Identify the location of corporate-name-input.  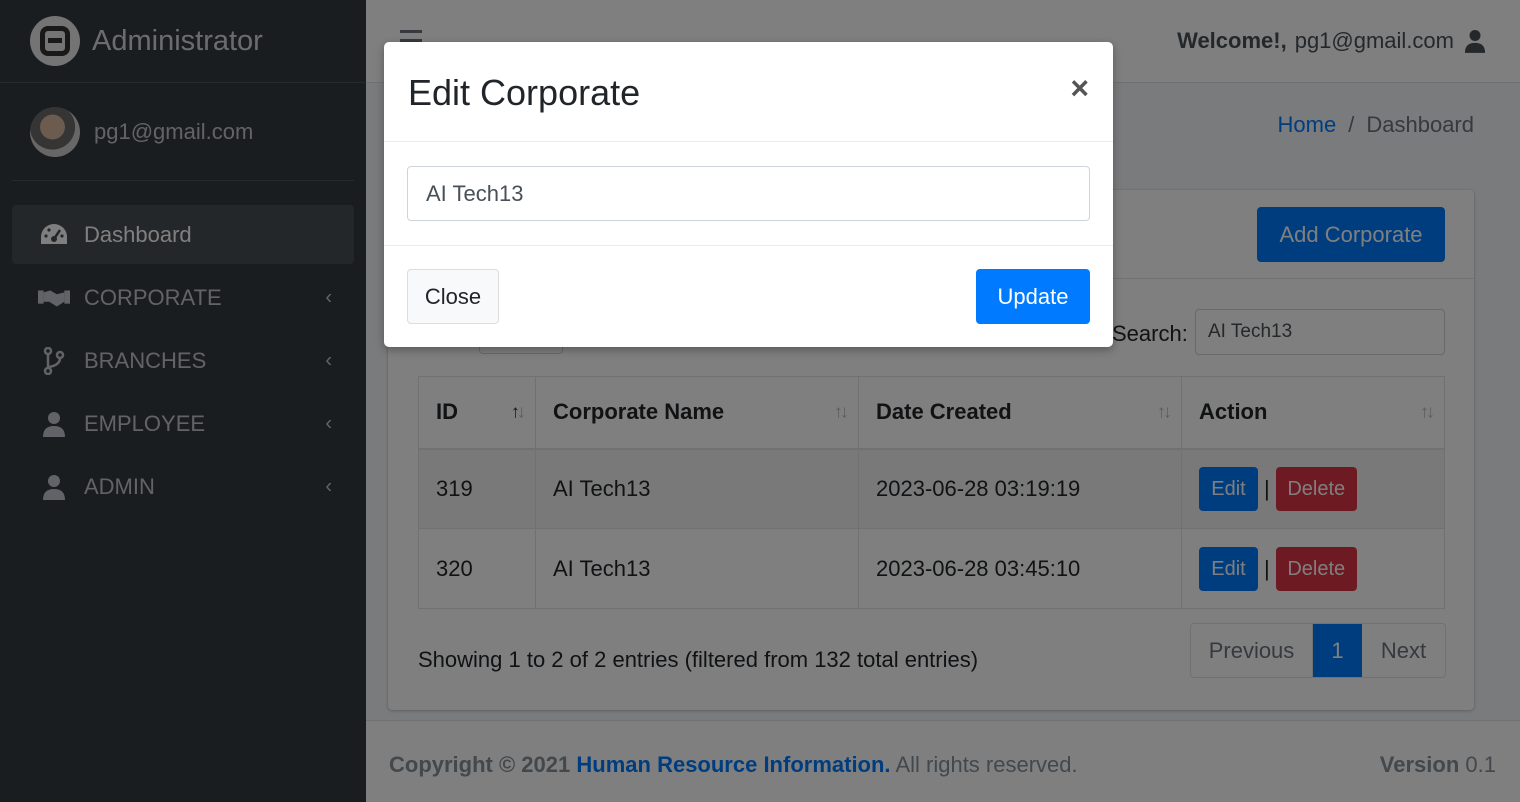
(748, 193).